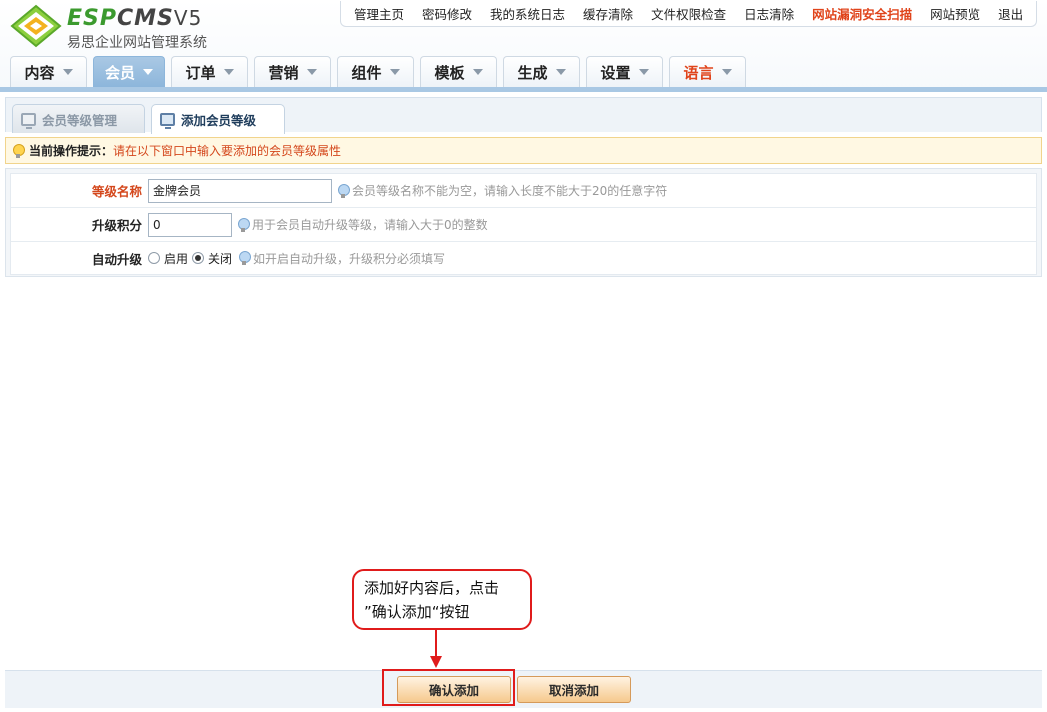 Image resolution: width=1047 pixels, height=712 pixels. I want to click on upgrade-points-label: 升级积分, so click(116, 225).